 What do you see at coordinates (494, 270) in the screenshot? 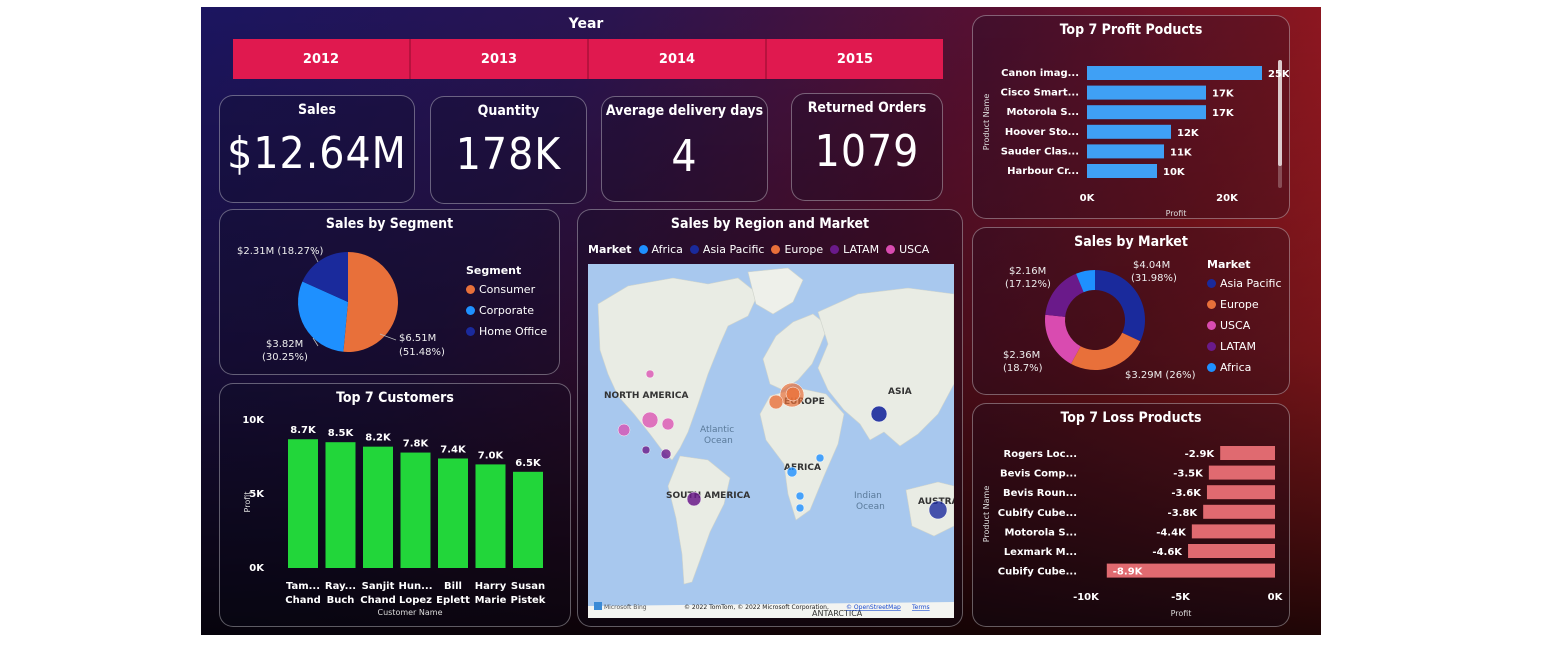
I see `segment-legend-title: Segment` at bounding box center [494, 270].